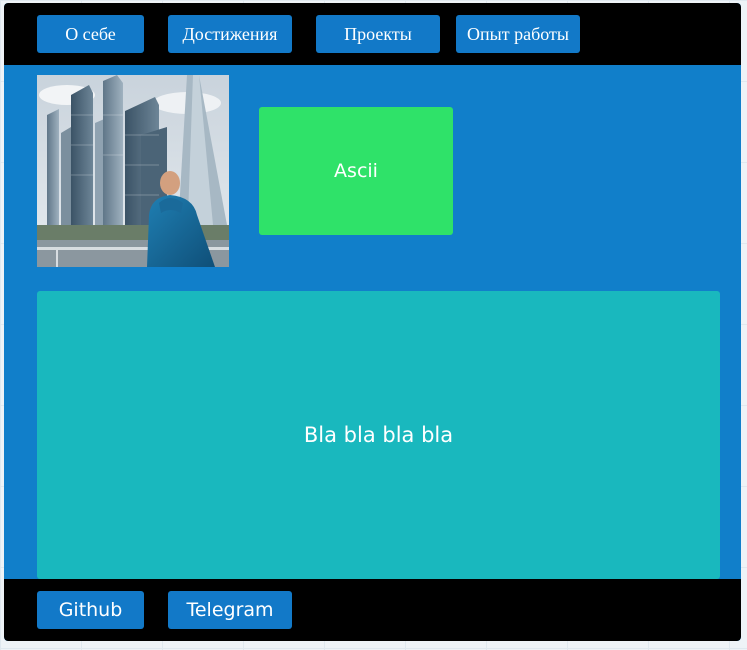 This screenshot has width=747, height=650. What do you see at coordinates (518, 34) in the screenshot?
I see `nav-experience-button: Опыт работы` at bounding box center [518, 34].